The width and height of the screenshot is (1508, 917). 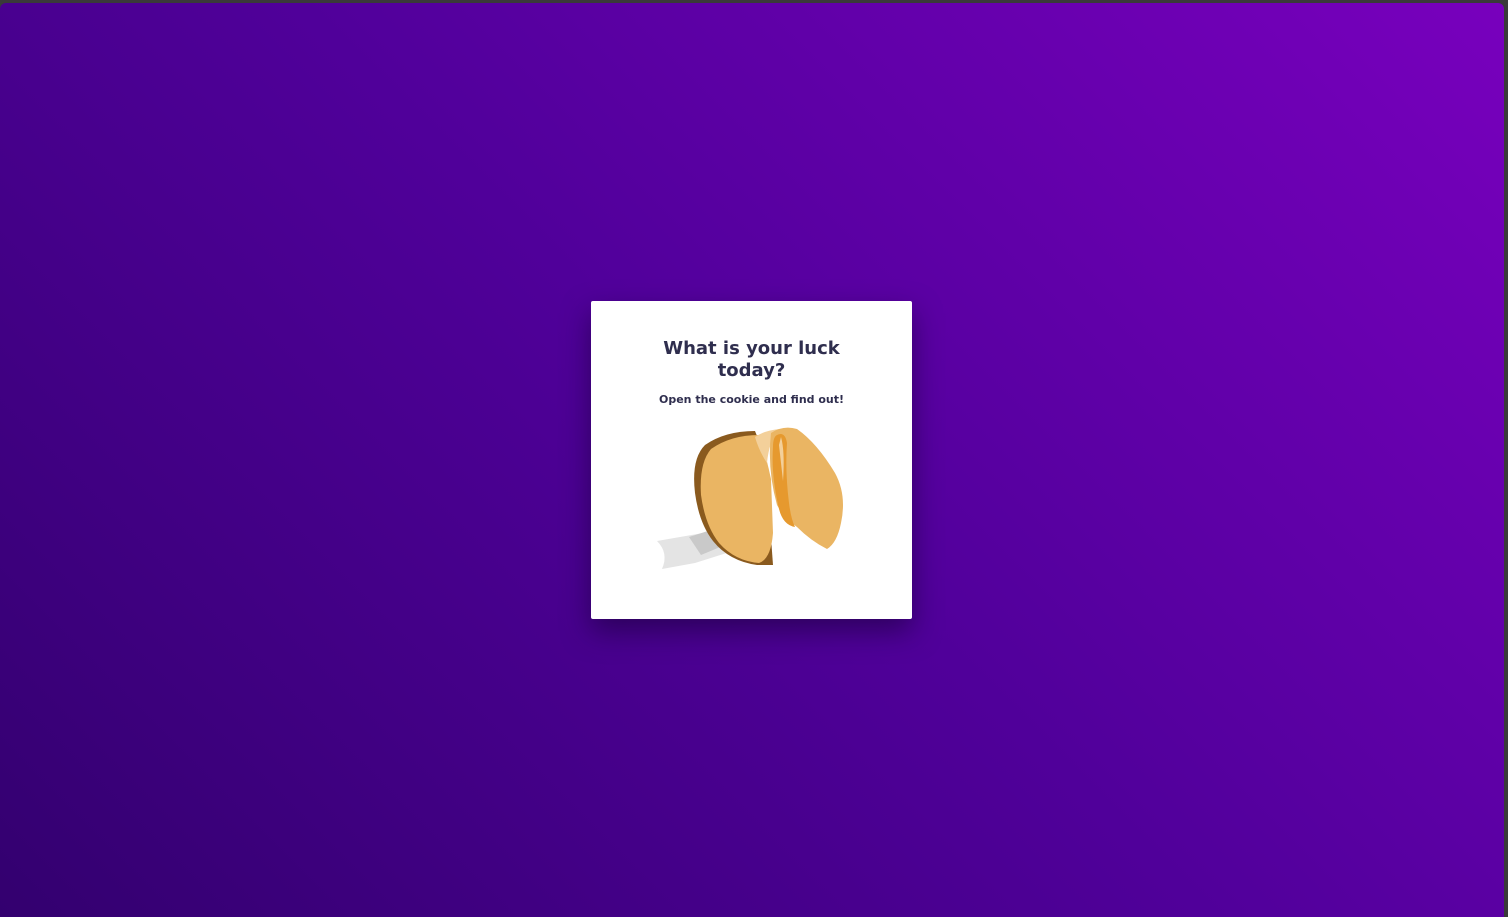 I want to click on fortune-cookie-button, so click(x=752, y=498).